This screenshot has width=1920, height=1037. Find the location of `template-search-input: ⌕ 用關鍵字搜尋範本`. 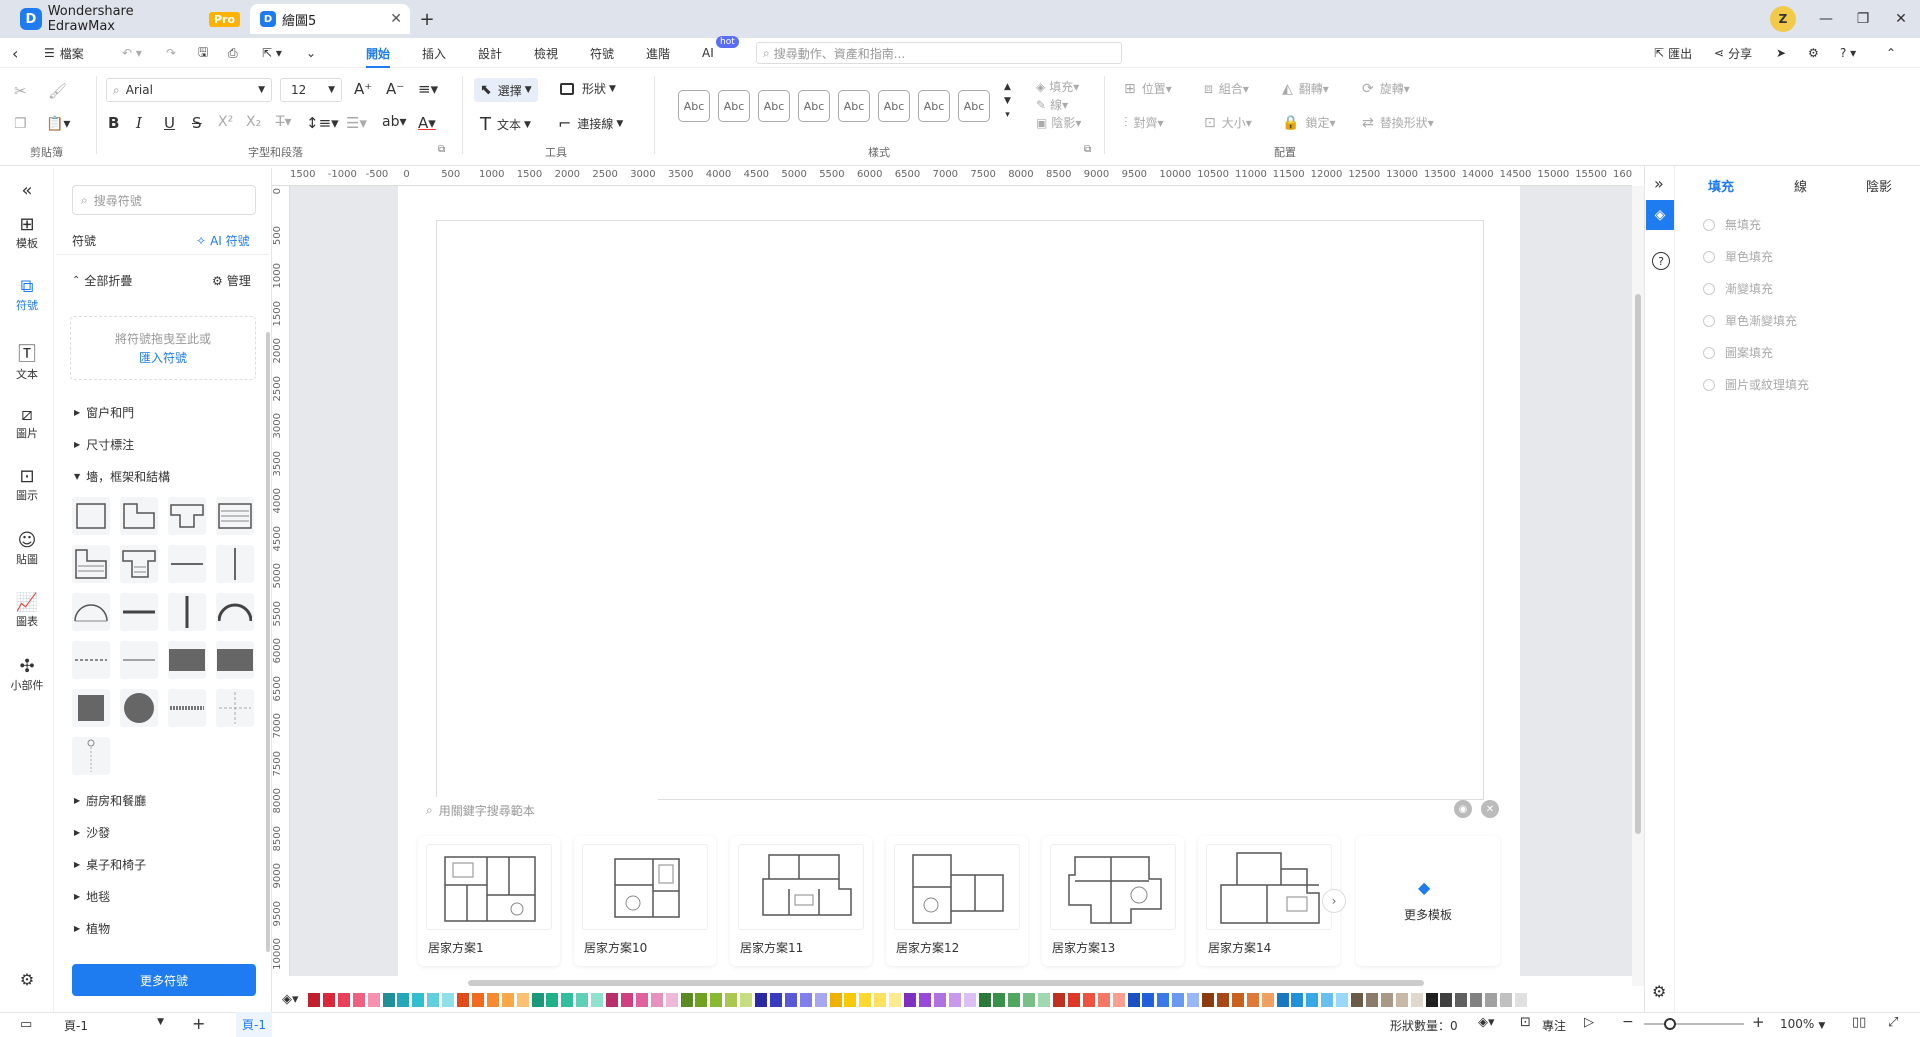

template-search-input: ⌕ 用關鍵字搜尋範本 is located at coordinates (539, 810).